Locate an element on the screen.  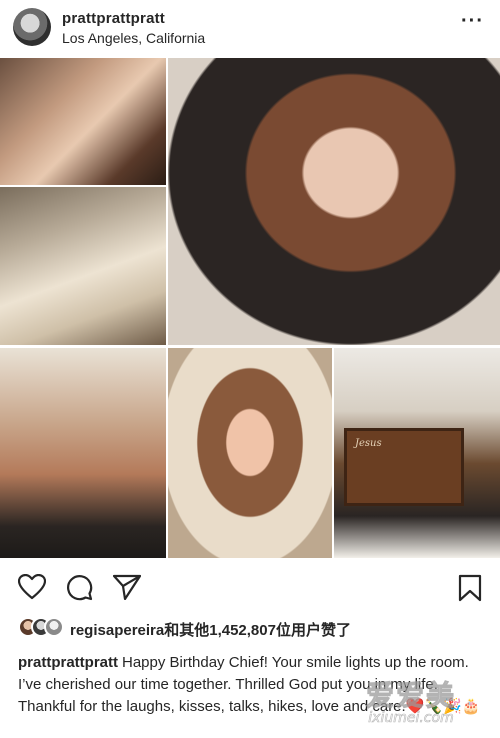
likes-count-text: regisapereira和其他1,452,807位用户赞了 is located at coordinates (210, 629).